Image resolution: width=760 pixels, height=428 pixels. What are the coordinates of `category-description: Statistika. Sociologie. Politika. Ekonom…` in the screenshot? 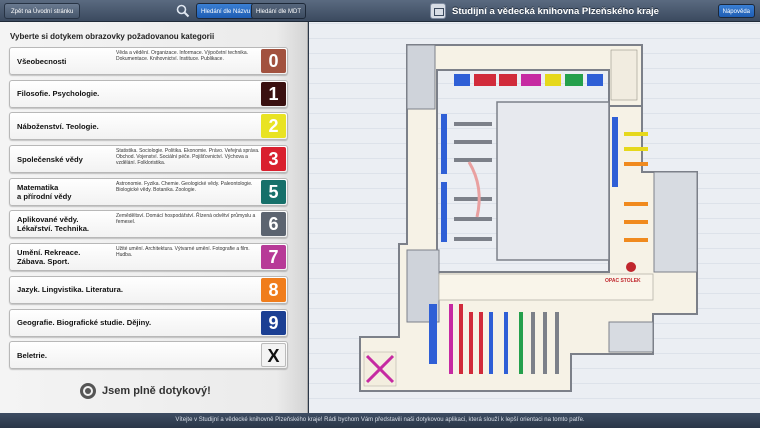 It's located at (188, 157).